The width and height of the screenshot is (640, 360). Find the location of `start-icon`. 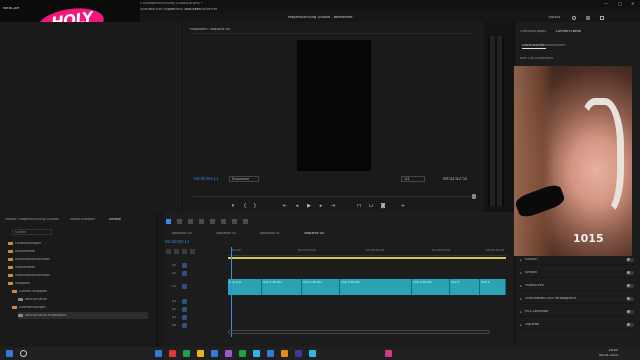

start-icon is located at coordinates (9, 353).